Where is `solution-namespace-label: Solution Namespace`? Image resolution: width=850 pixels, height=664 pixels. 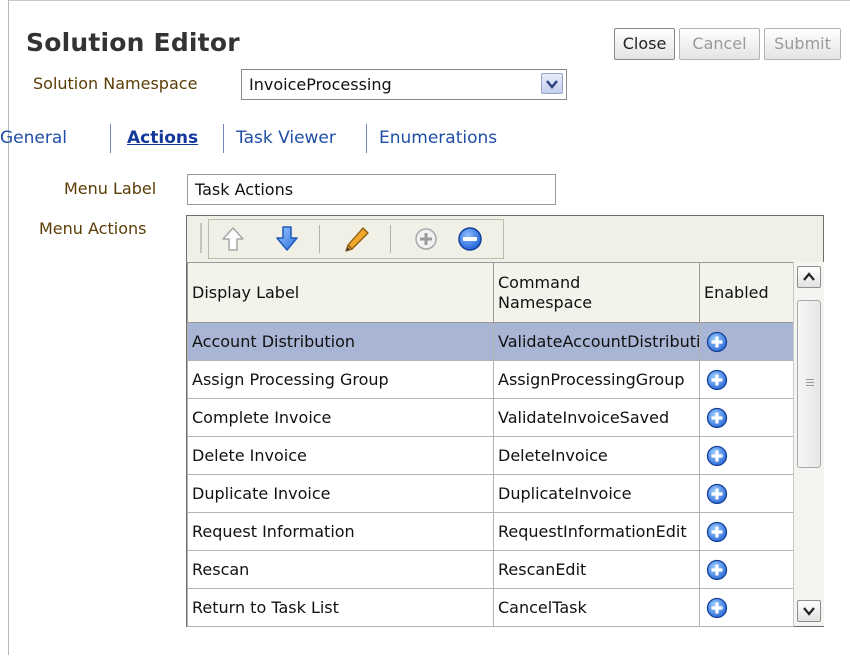
solution-namespace-label: Solution Namespace is located at coordinates (115, 83).